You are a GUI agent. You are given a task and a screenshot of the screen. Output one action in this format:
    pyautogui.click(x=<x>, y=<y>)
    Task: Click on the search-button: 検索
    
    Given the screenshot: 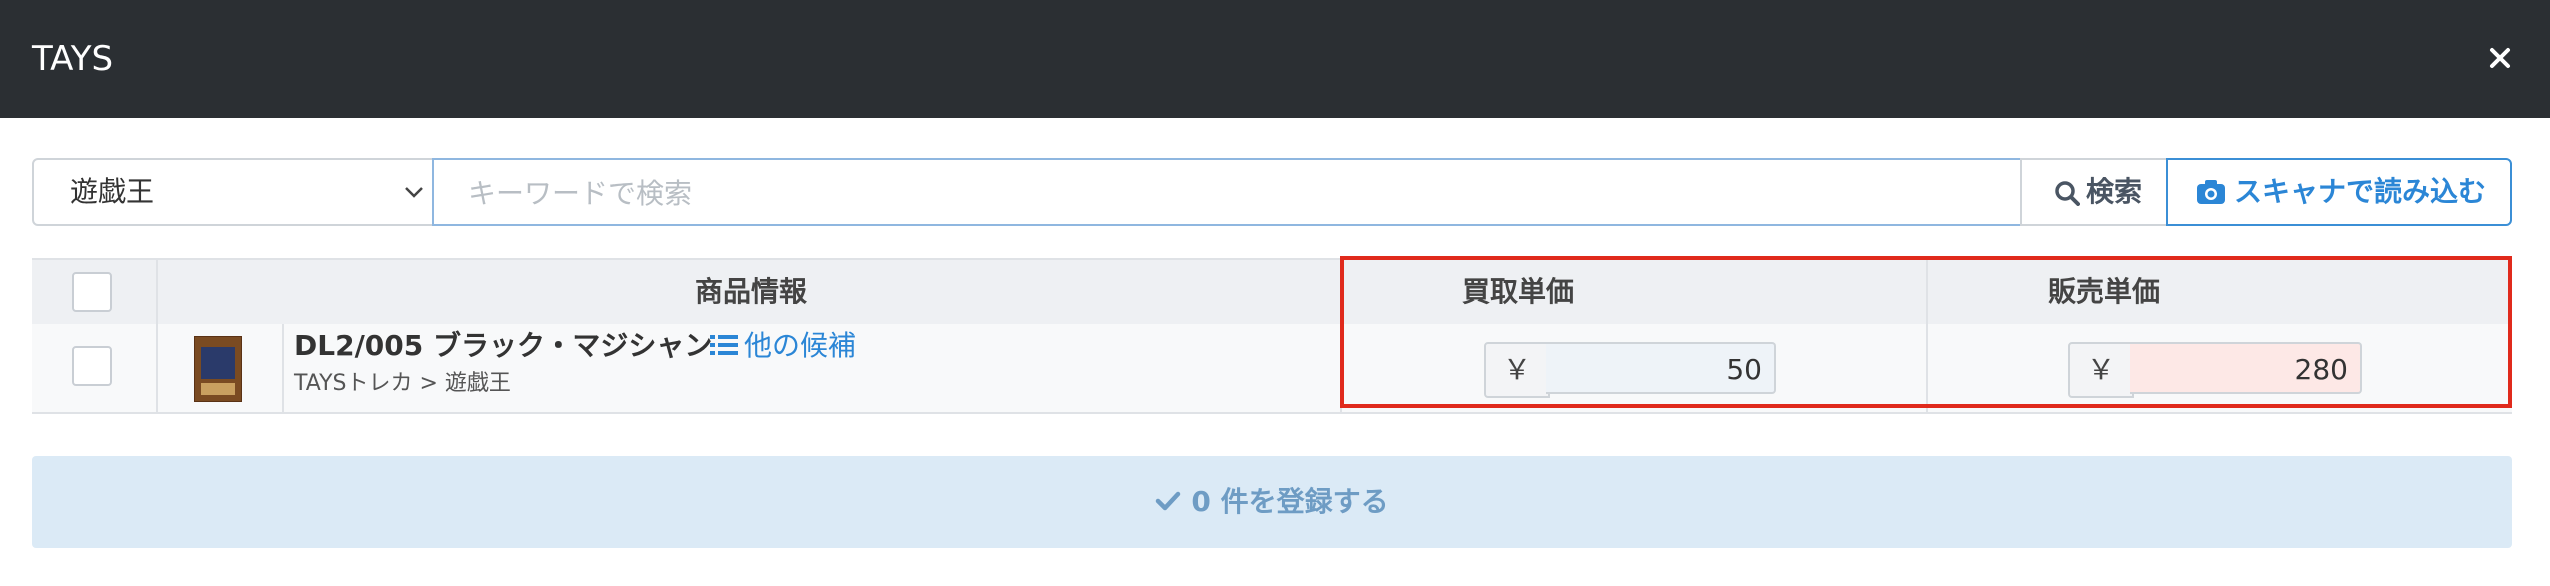 What is the action you would take?
    pyautogui.click(x=2095, y=192)
    